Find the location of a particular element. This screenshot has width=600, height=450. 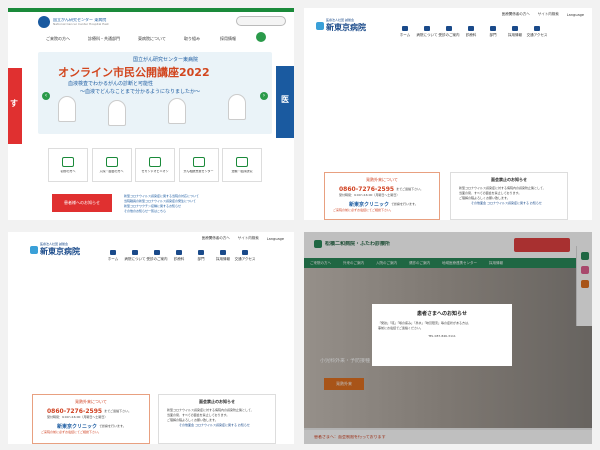

quick-link: 入院・面会の方へ is located at coordinates (111, 165).